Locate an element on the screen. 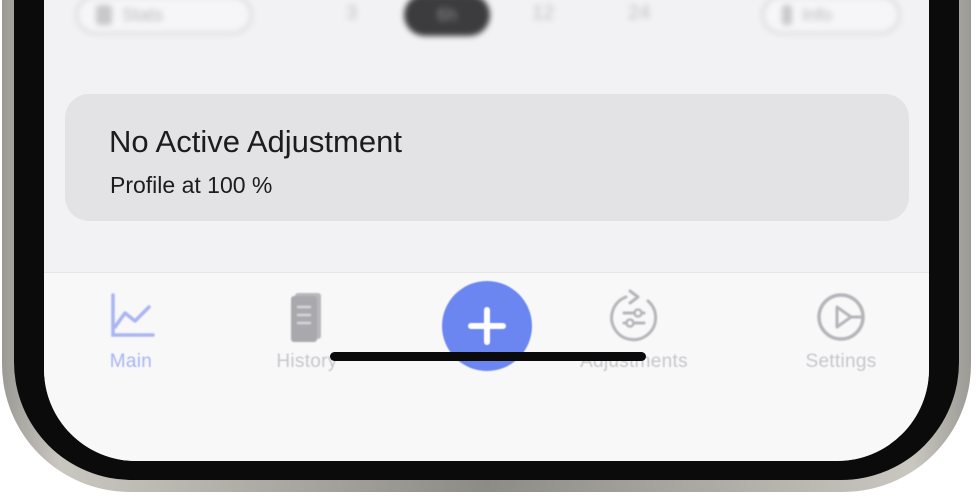  adjustment-subtitle: Profile at 100 % is located at coordinates (191, 185).